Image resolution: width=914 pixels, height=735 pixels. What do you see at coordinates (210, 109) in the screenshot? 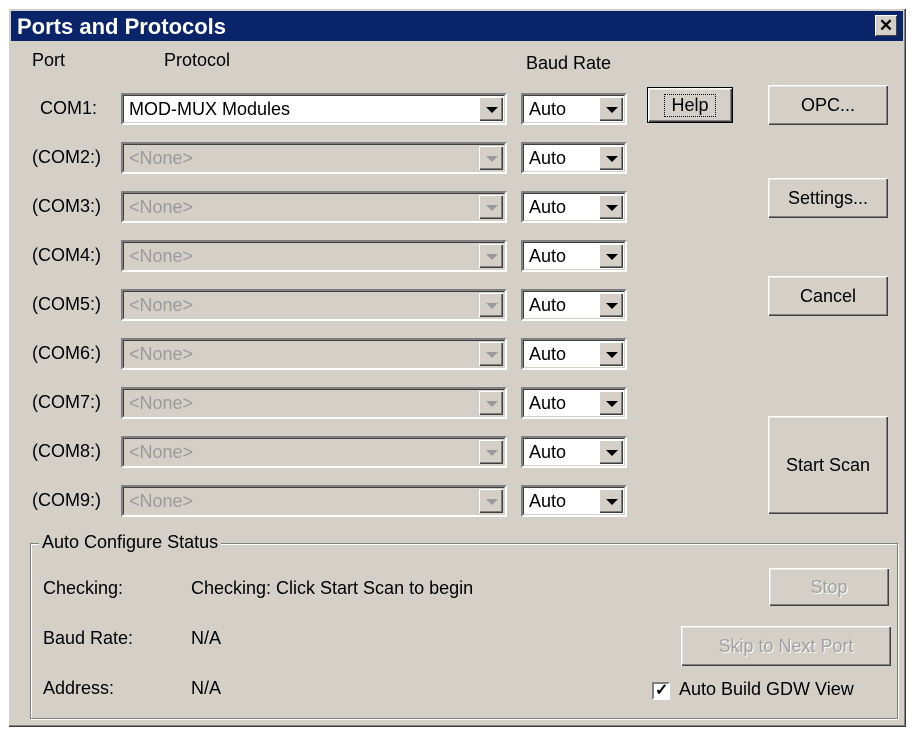
I see `protocol-value: MOD-MUX Modules` at bounding box center [210, 109].